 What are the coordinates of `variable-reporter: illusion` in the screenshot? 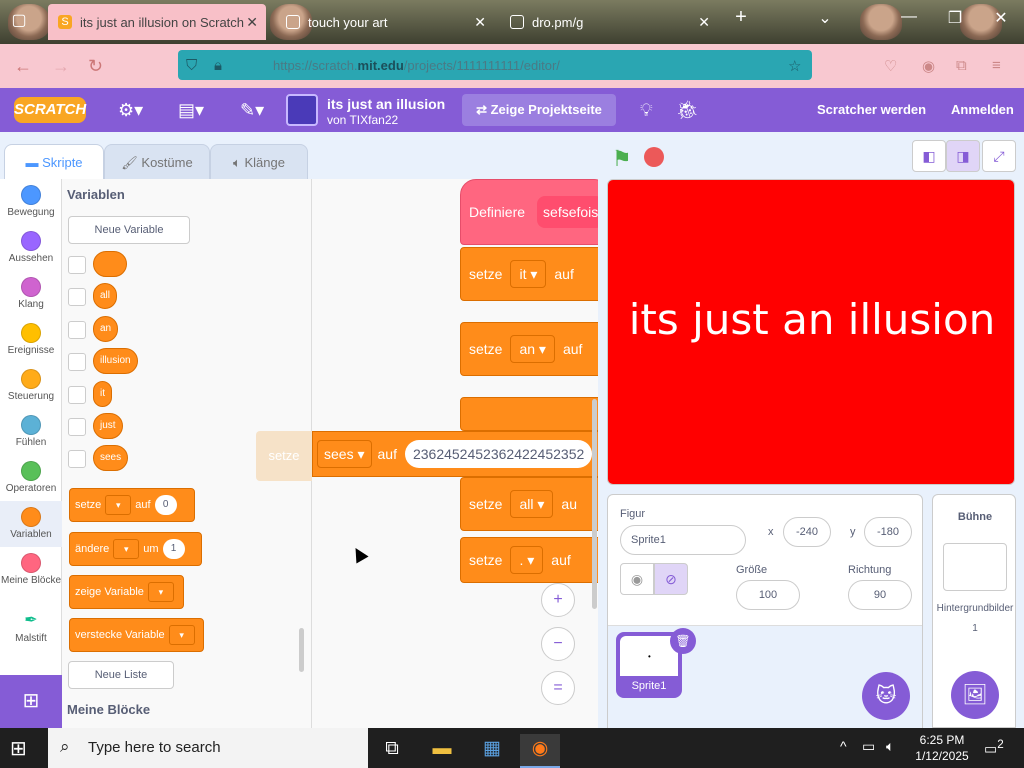 It's located at (115, 361).